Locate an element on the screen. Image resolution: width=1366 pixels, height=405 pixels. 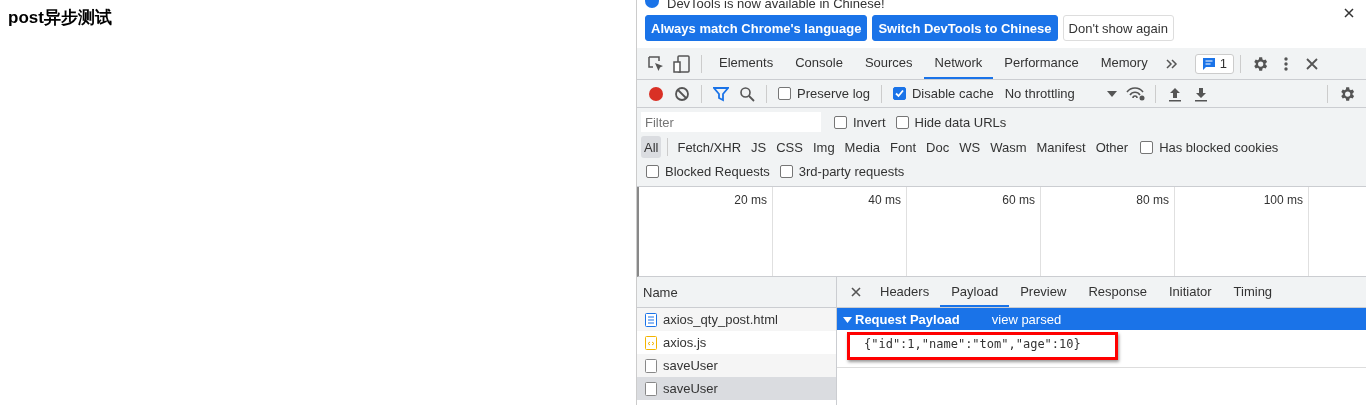
detail-tab: Headers is located at coordinates (905, 292).